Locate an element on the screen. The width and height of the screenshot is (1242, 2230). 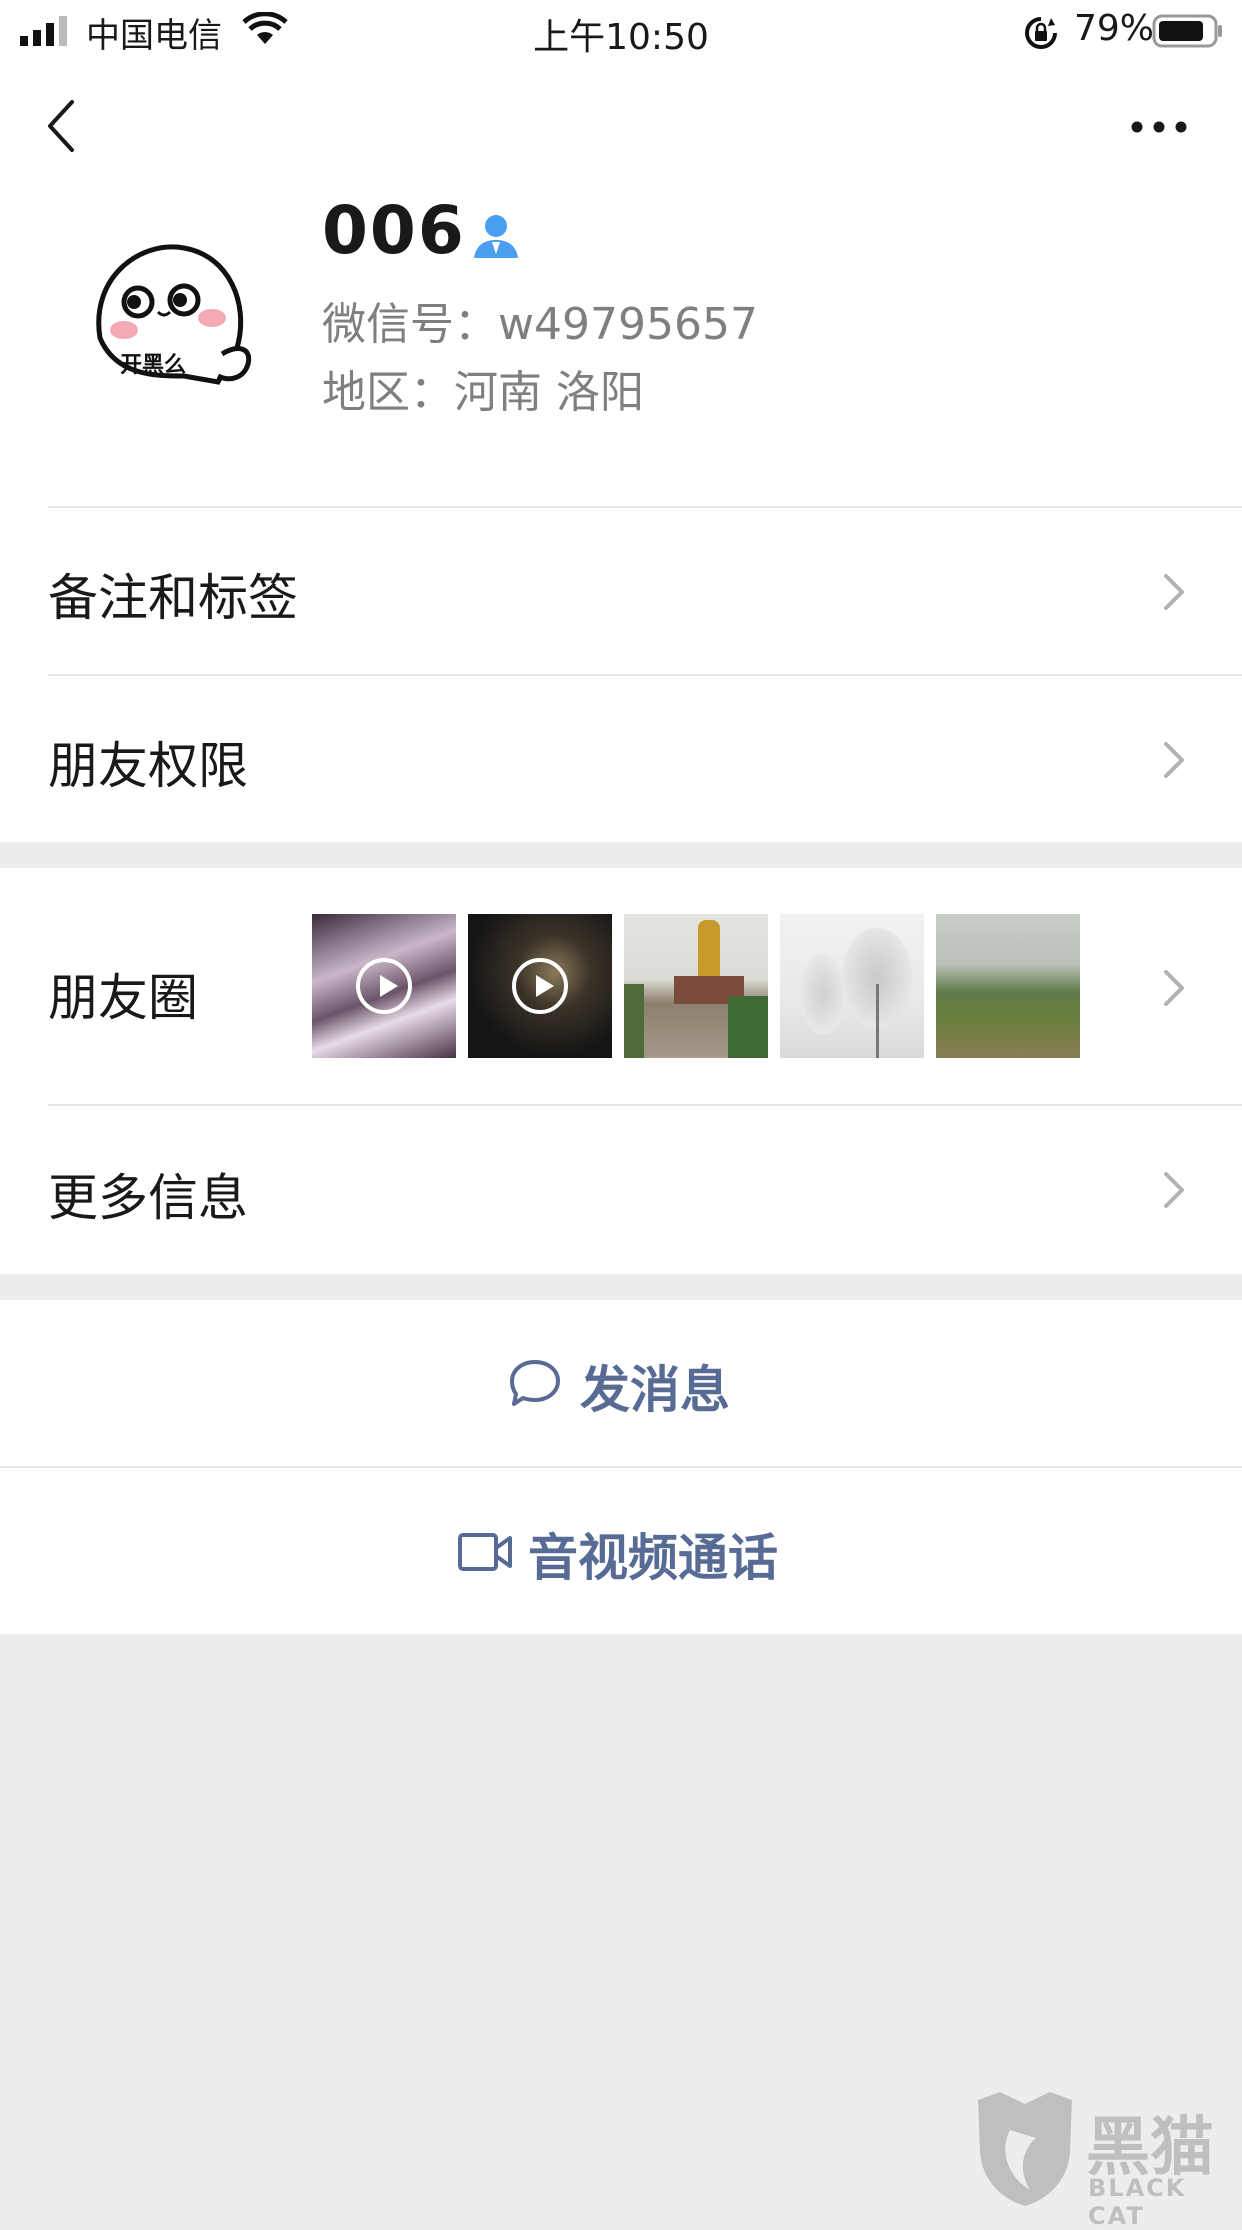
send-message-button: 发消息 is located at coordinates (621, 1383).